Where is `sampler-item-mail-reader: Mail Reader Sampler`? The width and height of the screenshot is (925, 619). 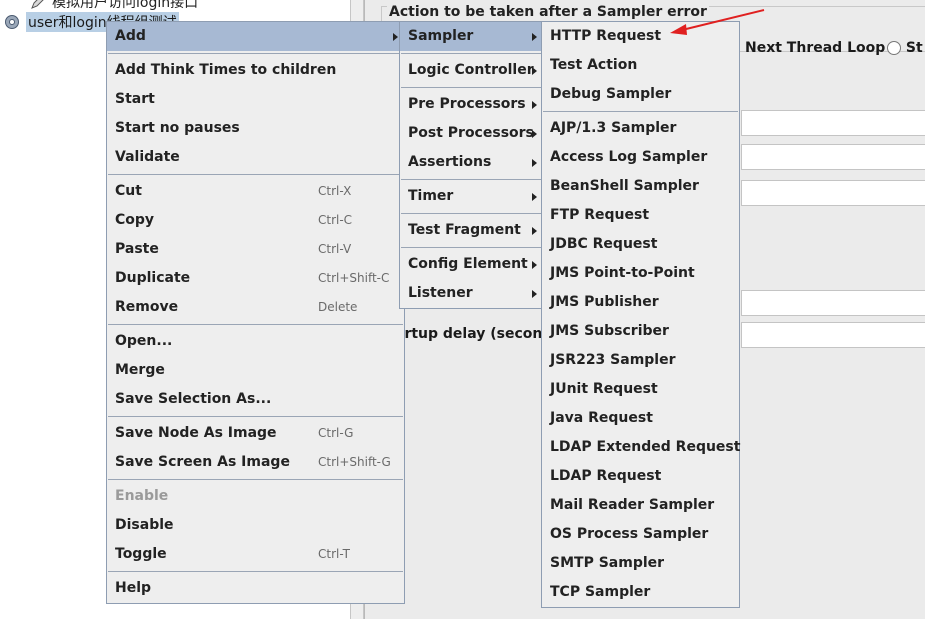
sampler-item-mail-reader: Mail Reader Sampler is located at coordinates (640, 505).